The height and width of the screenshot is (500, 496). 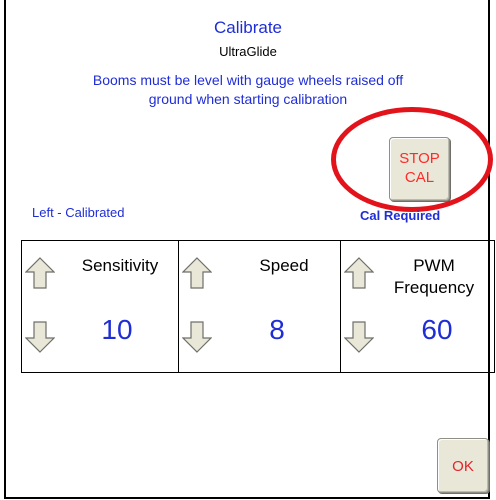 What do you see at coordinates (120, 265) in the screenshot?
I see `sensitivity-label: Sensitivity` at bounding box center [120, 265].